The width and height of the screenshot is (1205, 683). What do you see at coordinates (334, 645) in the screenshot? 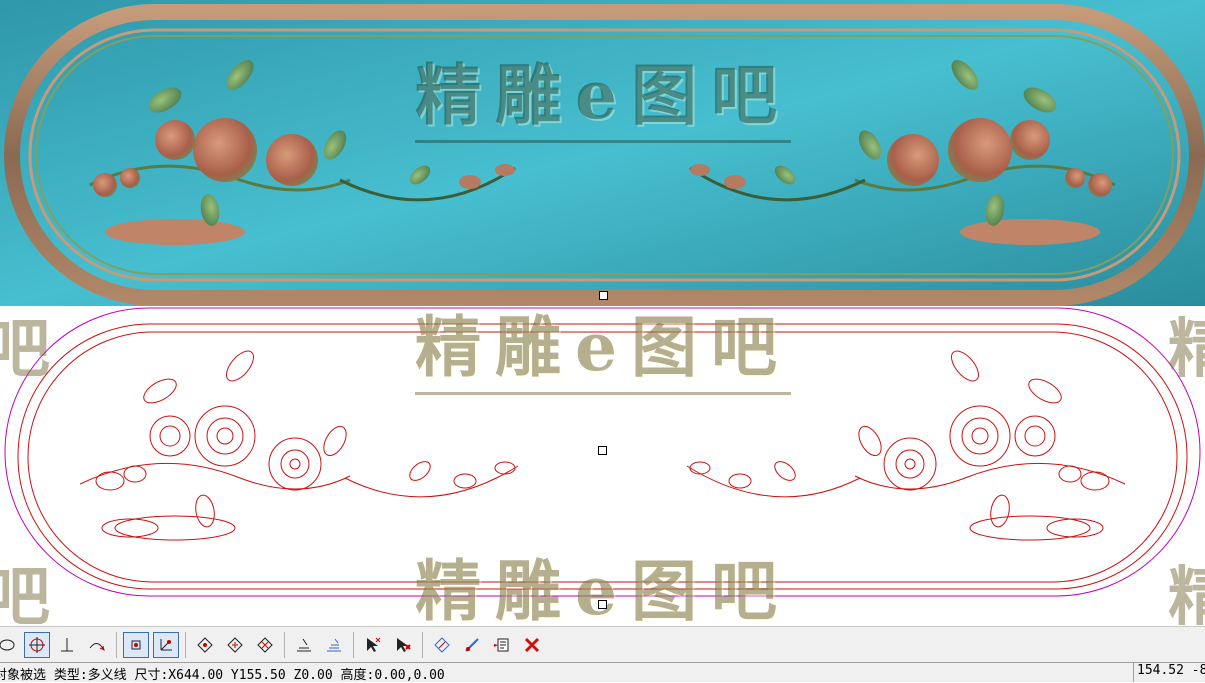
I see `distribute-icon` at bounding box center [334, 645].